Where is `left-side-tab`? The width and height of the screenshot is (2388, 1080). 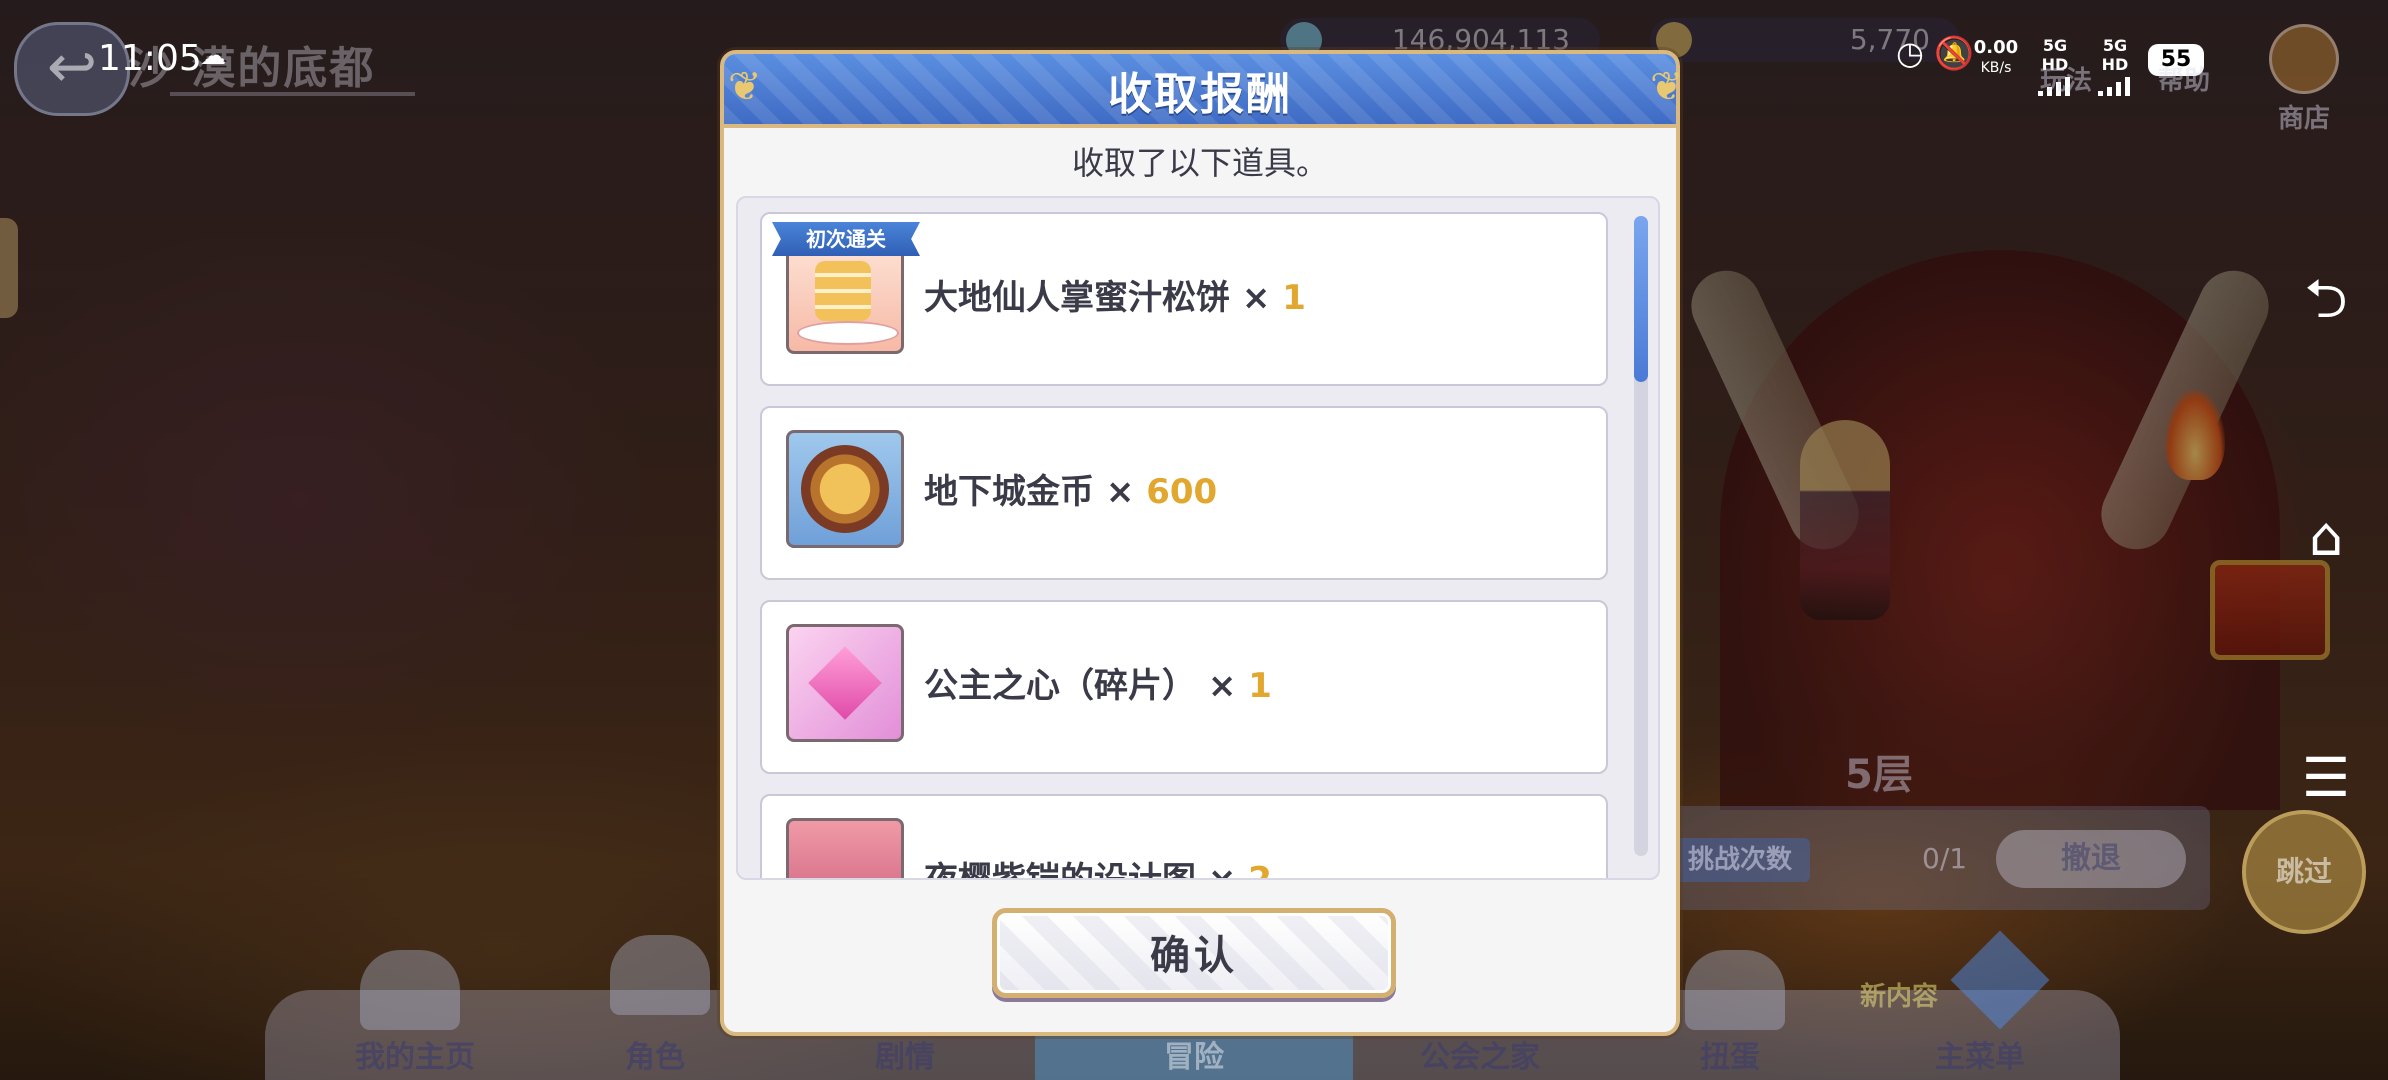 left-side-tab is located at coordinates (9, 268).